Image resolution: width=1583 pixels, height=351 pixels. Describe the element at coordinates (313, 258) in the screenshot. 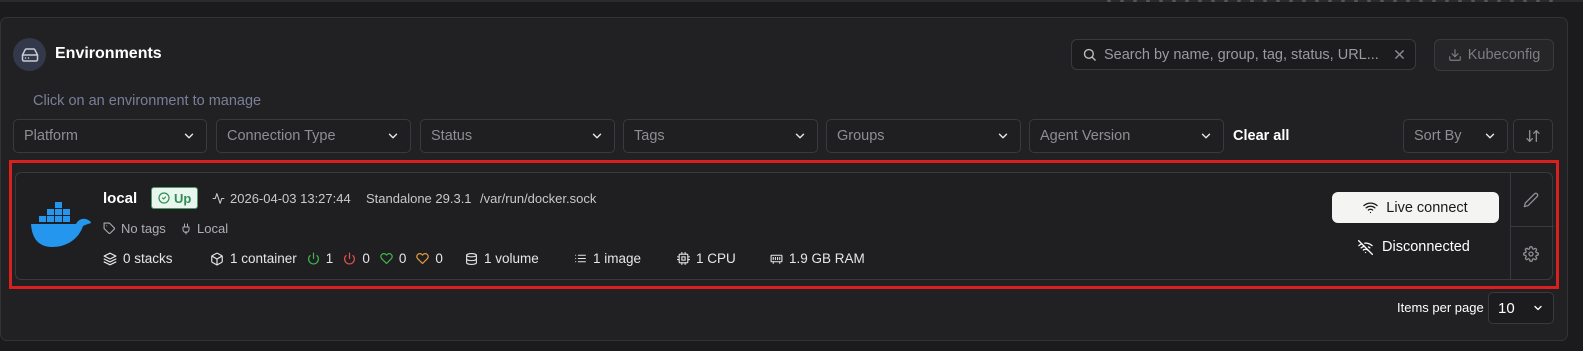

I see `power-running-icon` at that location.